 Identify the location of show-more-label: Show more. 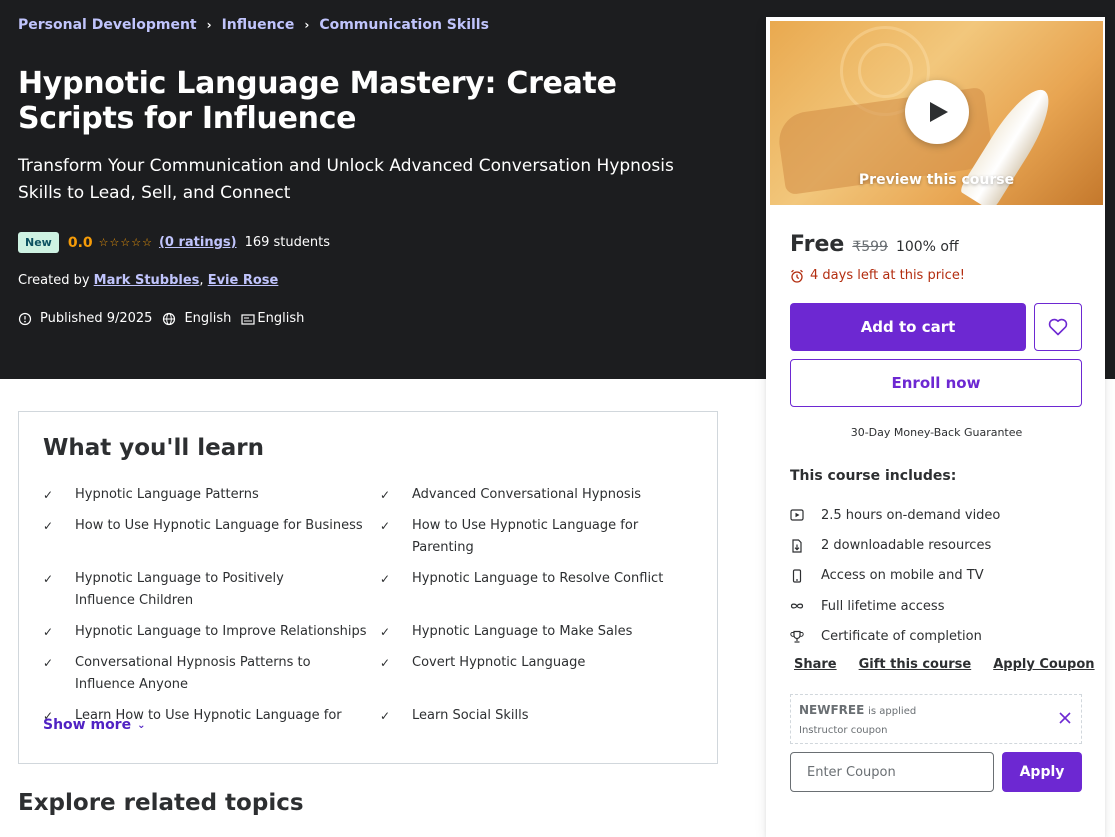
(87, 725).